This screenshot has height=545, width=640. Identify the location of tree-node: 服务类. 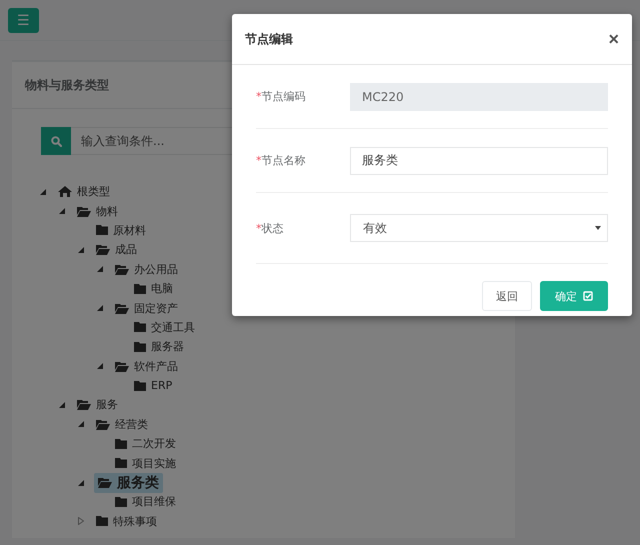
(128, 482).